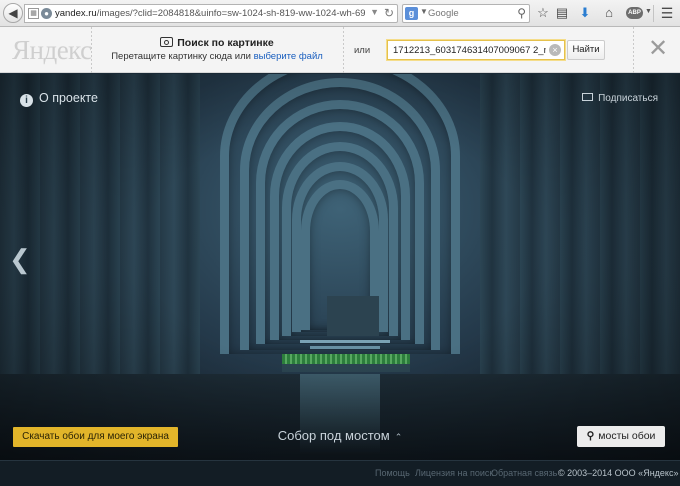 Image resolution: width=680 pixels, height=486 pixels. What do you see at coordinates (620, 98) in the screenshot?
I see `subscribe-link: Подписаться` at bounding box center [620, 98].